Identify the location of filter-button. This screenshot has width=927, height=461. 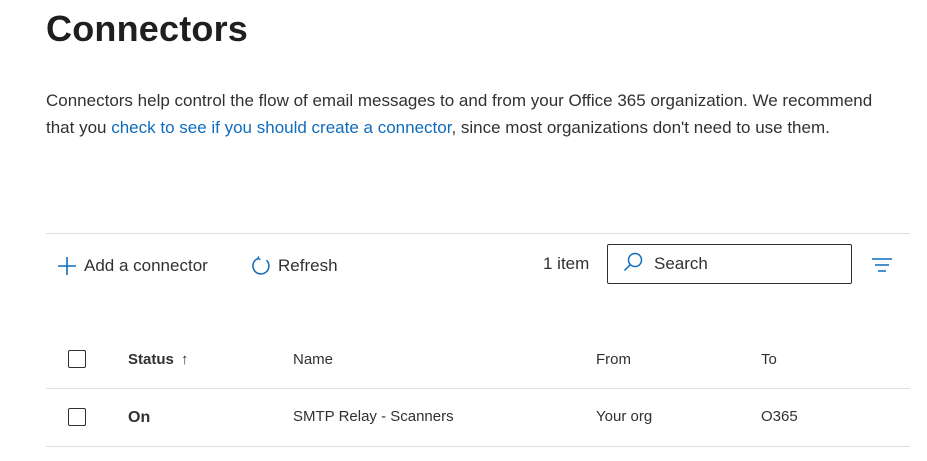
(882, 265).